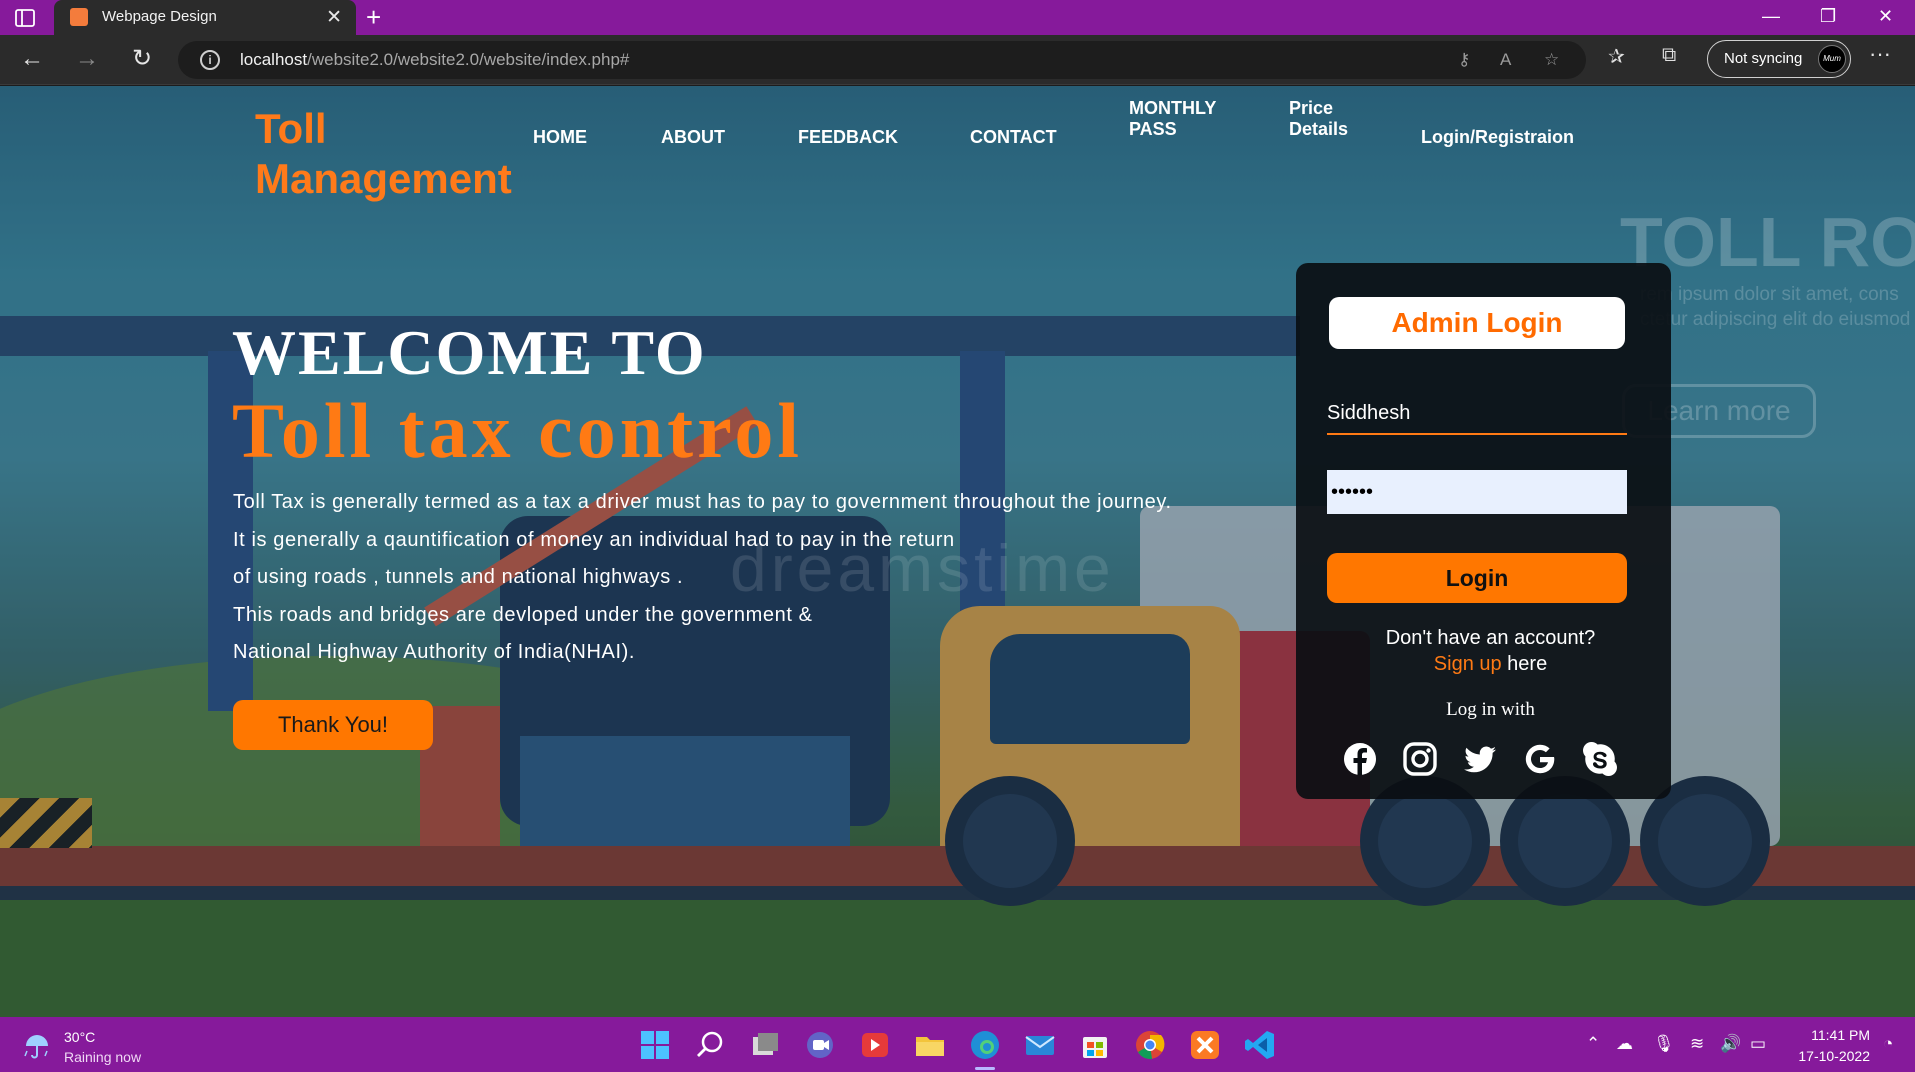 Image resolution: width=1915 pixels, height=1072 pixels. Describe the element at coordinates (1172, 119) in the screenshot. I see `nav-monthly-pass: MONTHLY PASS` at that location.